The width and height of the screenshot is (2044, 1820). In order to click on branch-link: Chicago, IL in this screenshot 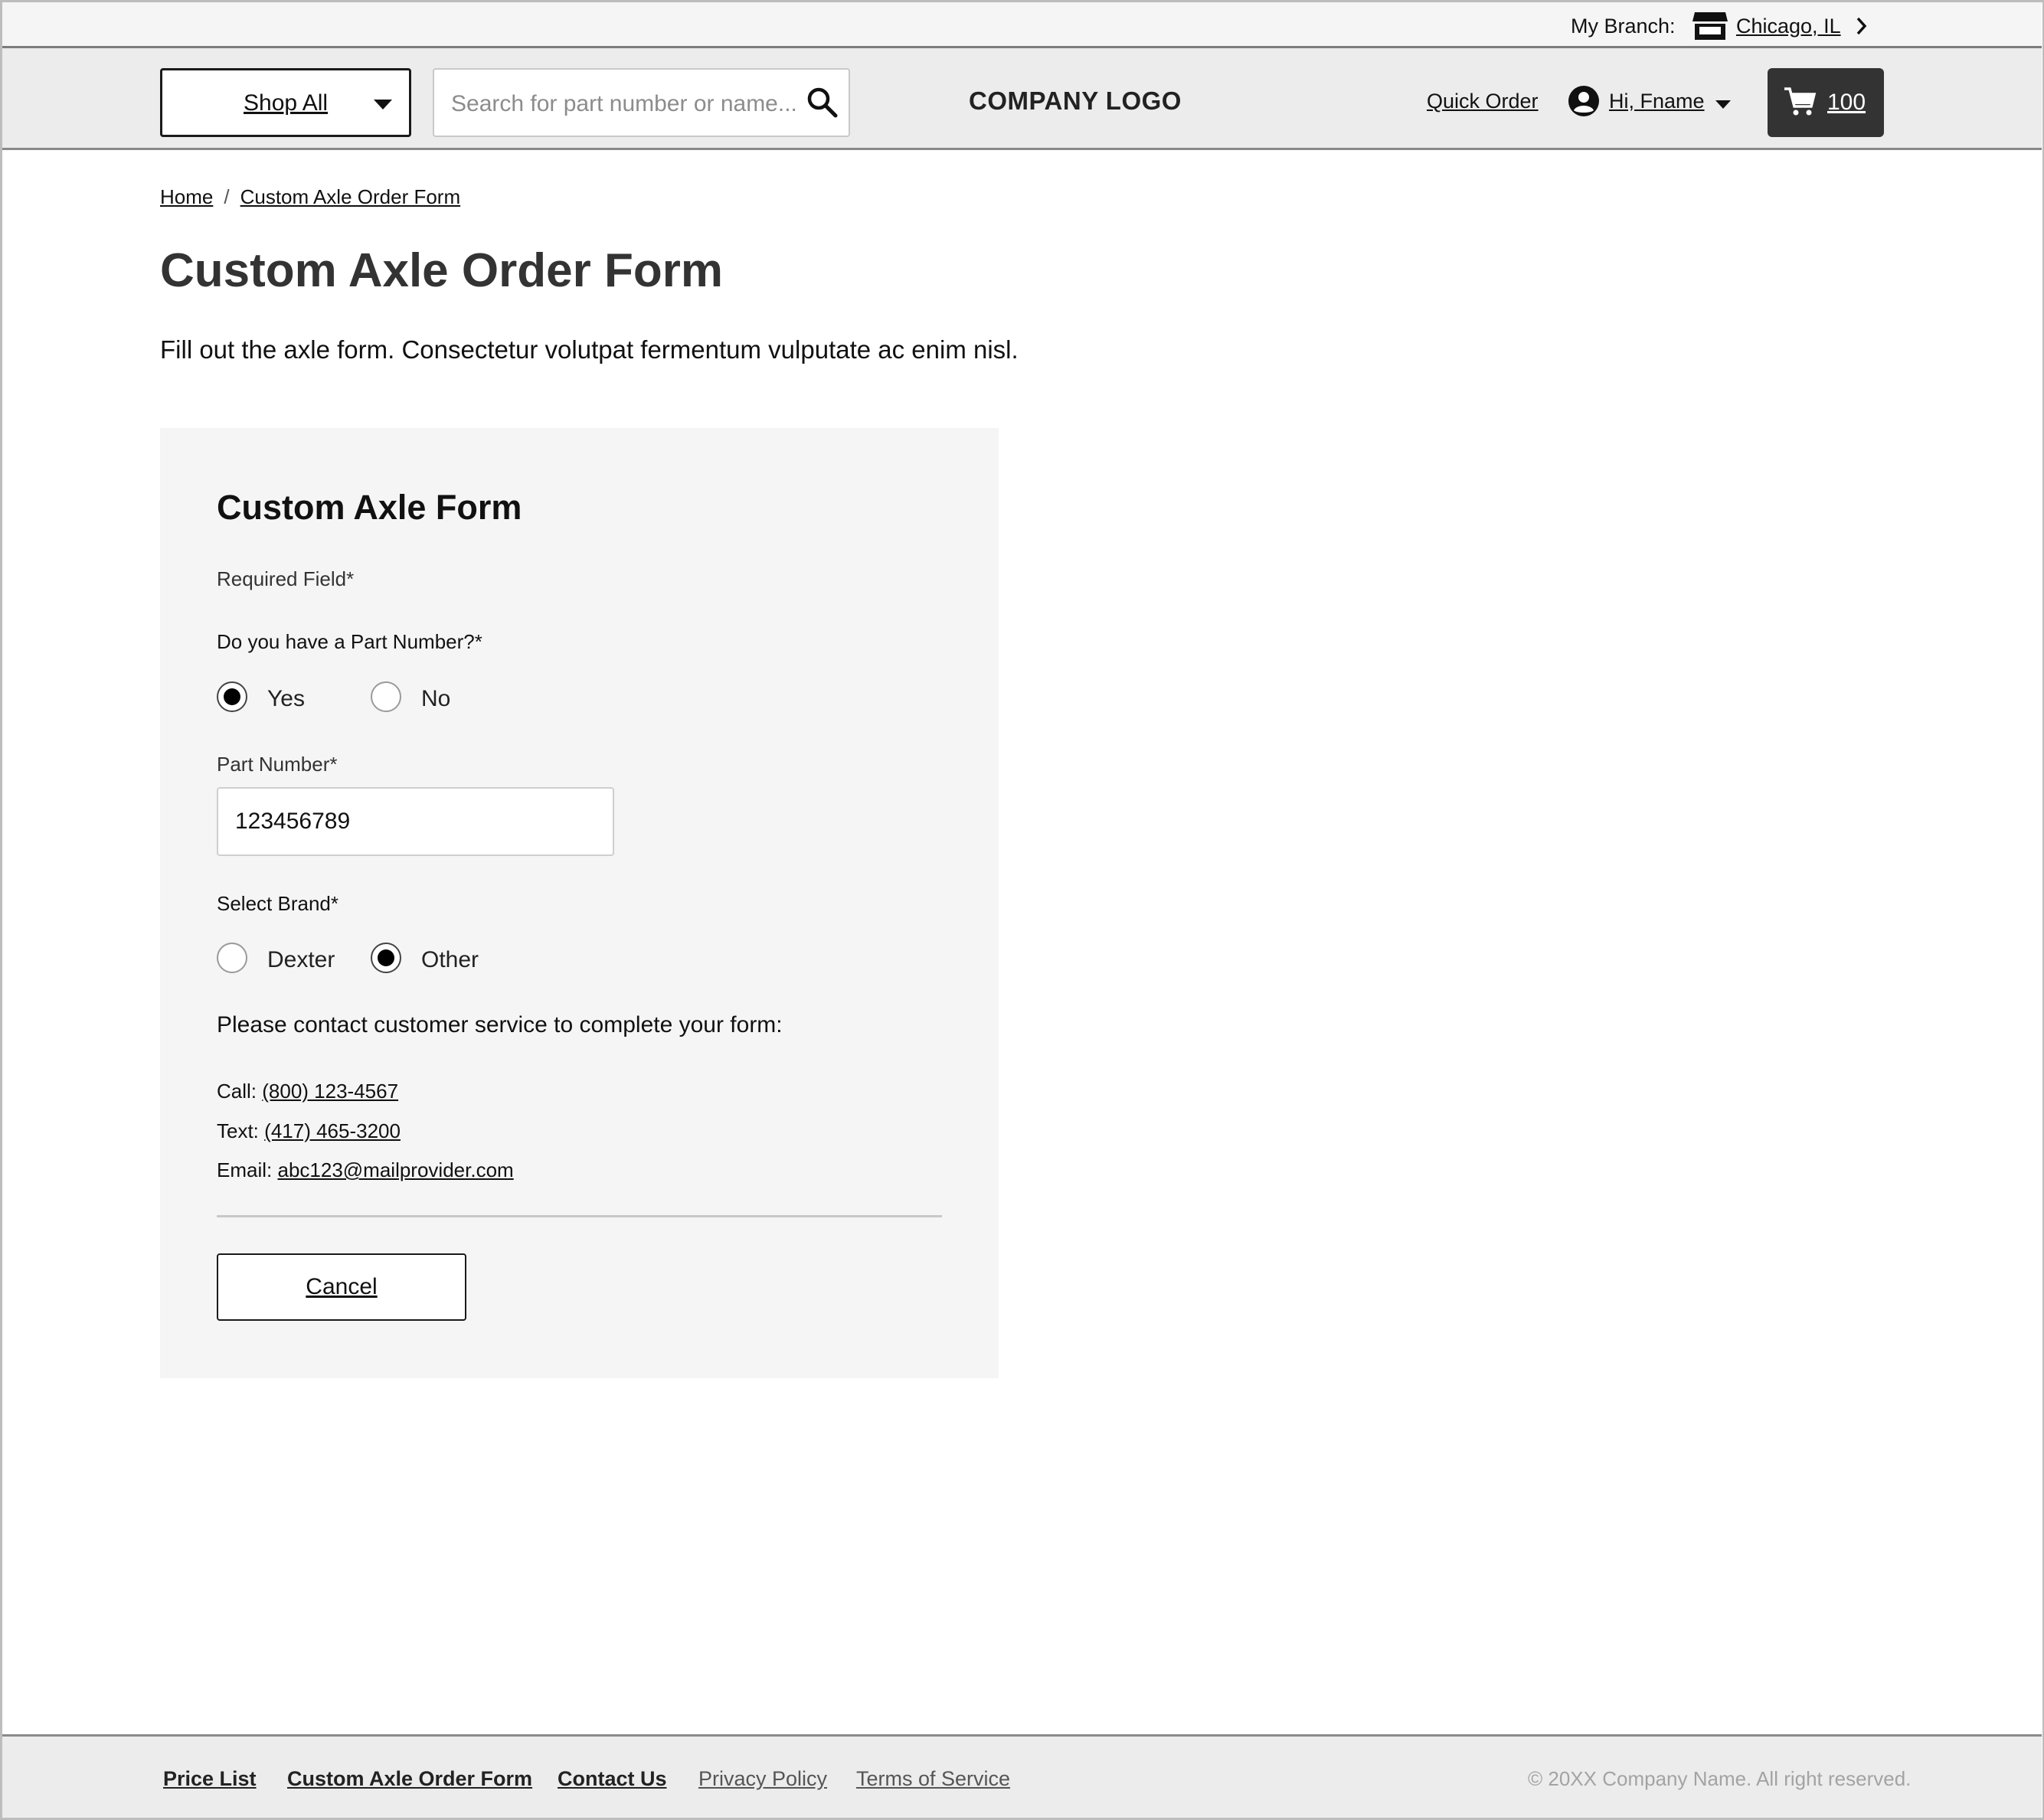, I will do `click(1788, 26)`.